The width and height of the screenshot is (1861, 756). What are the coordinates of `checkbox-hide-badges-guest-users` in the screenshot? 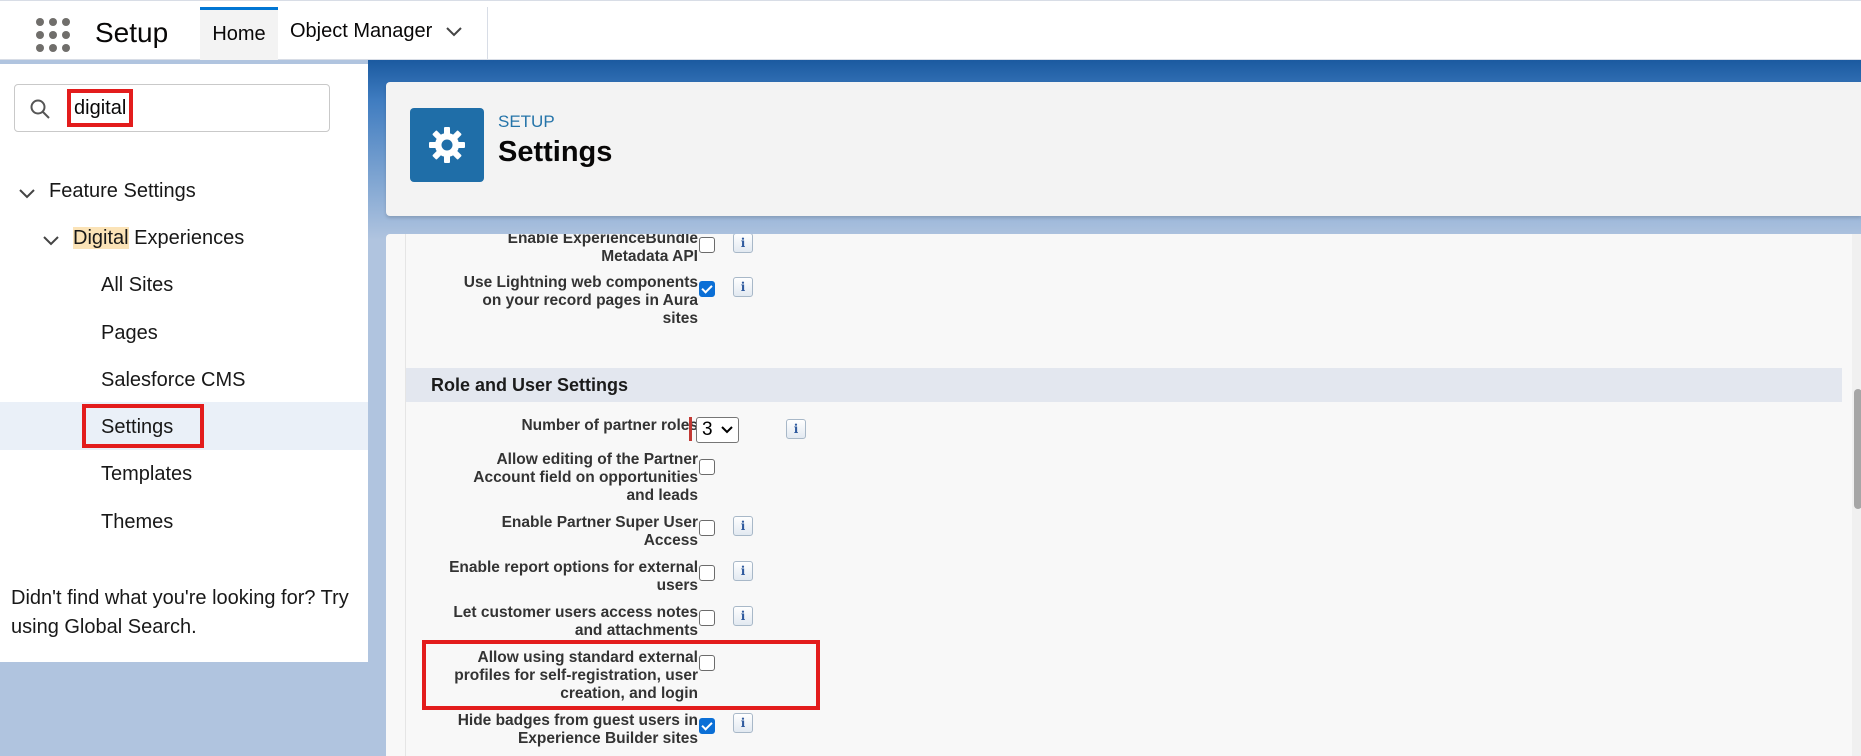 It's located at (707, 726).